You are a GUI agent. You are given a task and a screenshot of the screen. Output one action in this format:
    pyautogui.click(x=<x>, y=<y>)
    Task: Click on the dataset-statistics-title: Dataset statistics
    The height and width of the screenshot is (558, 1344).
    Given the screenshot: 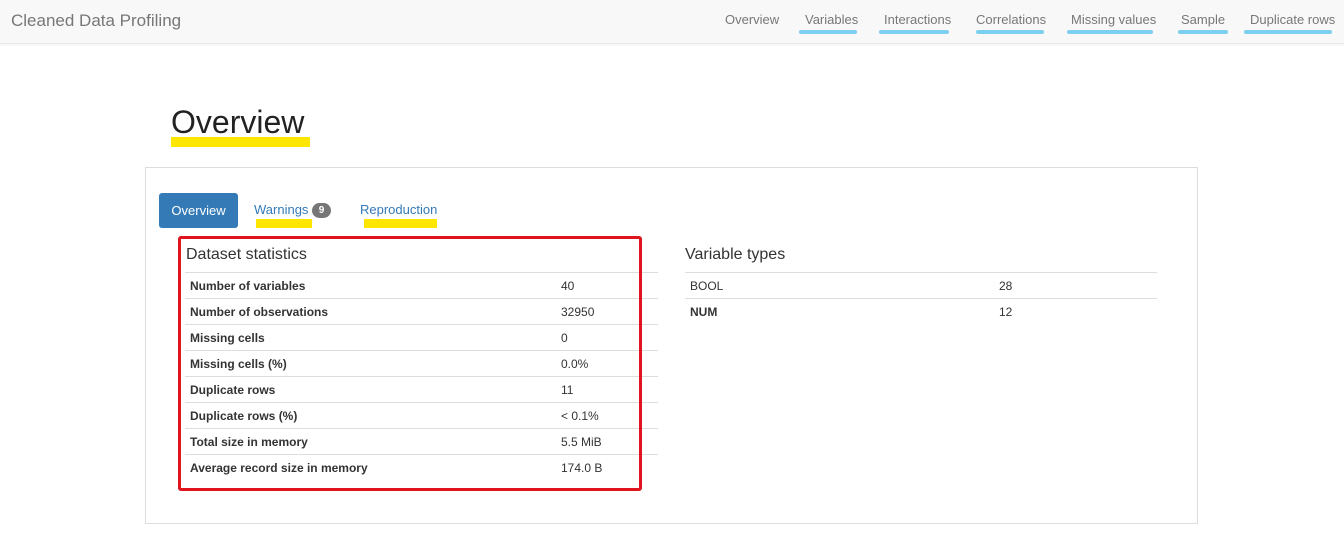 What is the action you would take?
    pyautogui.click(x=246, y=254)
    